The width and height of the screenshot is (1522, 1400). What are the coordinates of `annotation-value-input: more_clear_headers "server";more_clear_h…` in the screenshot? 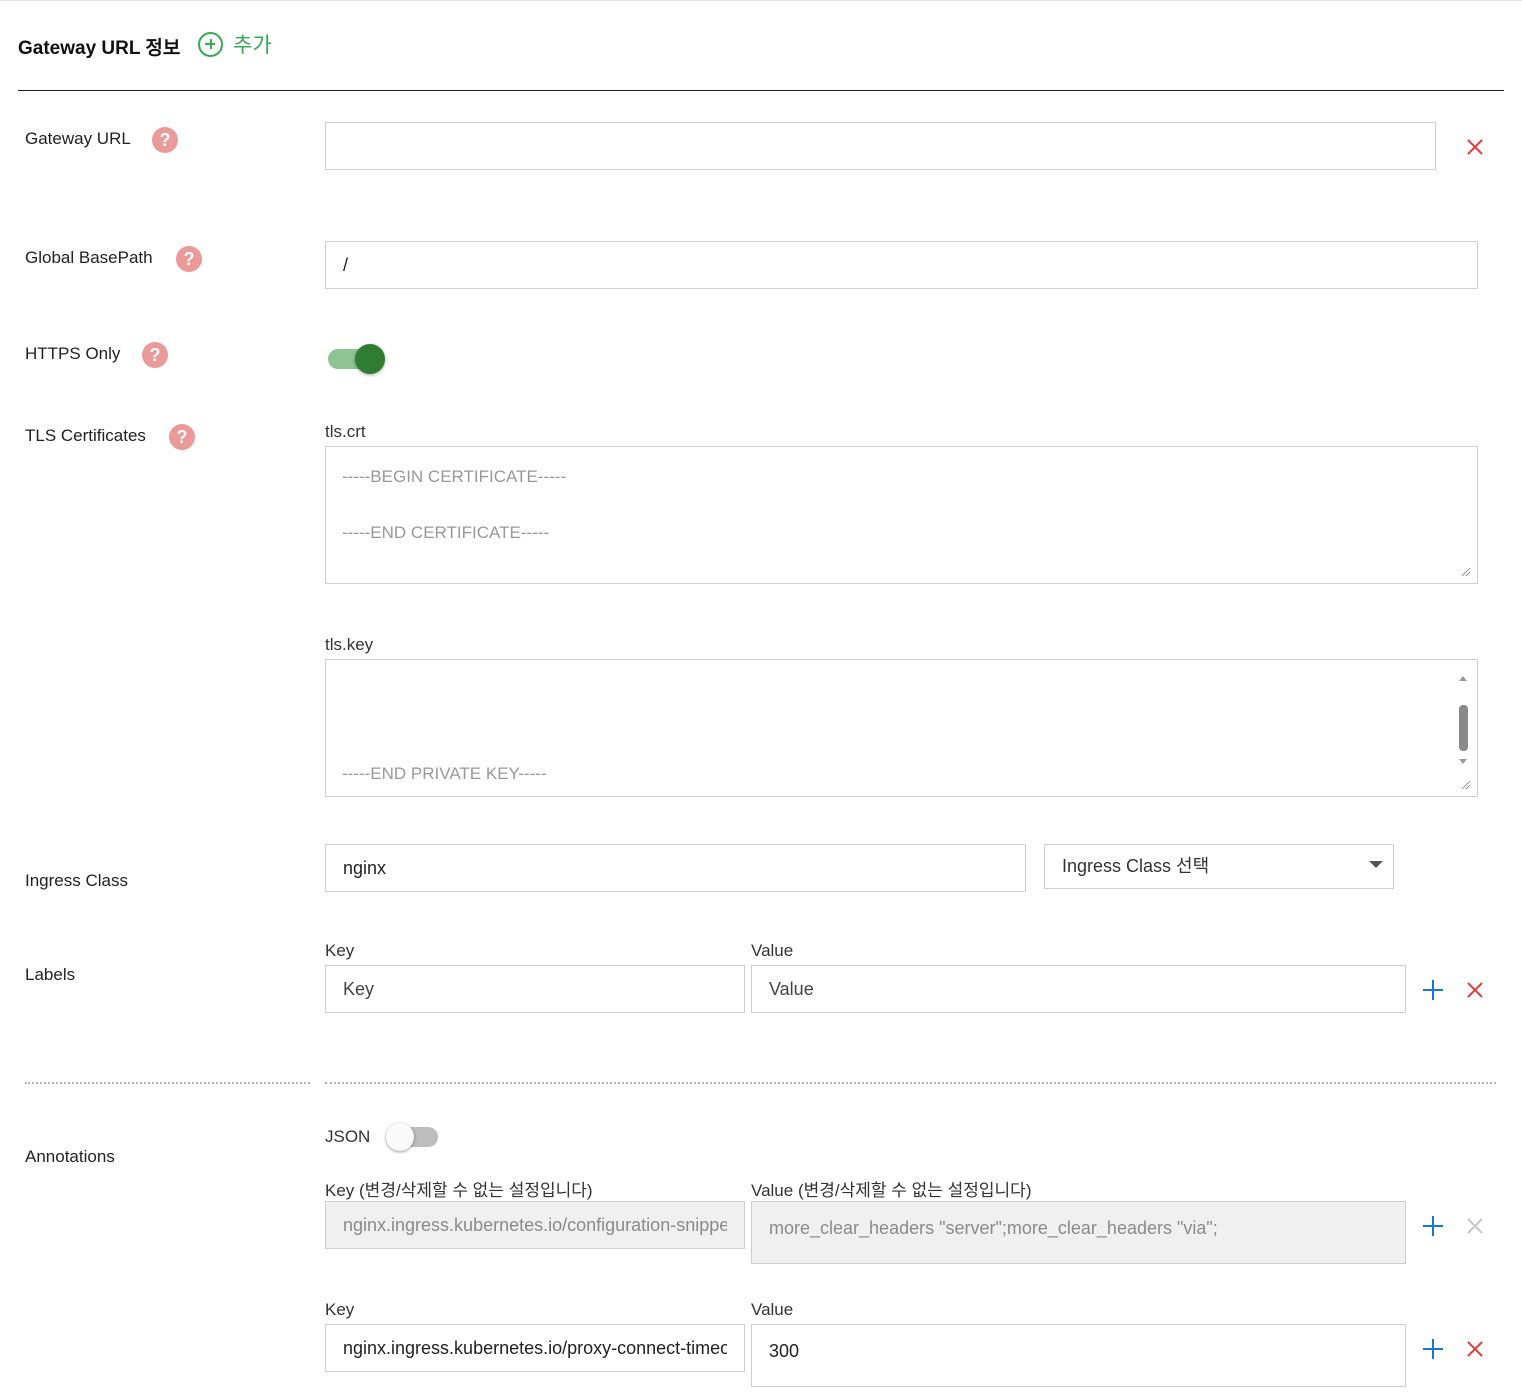 It's located at (1078, 1232).